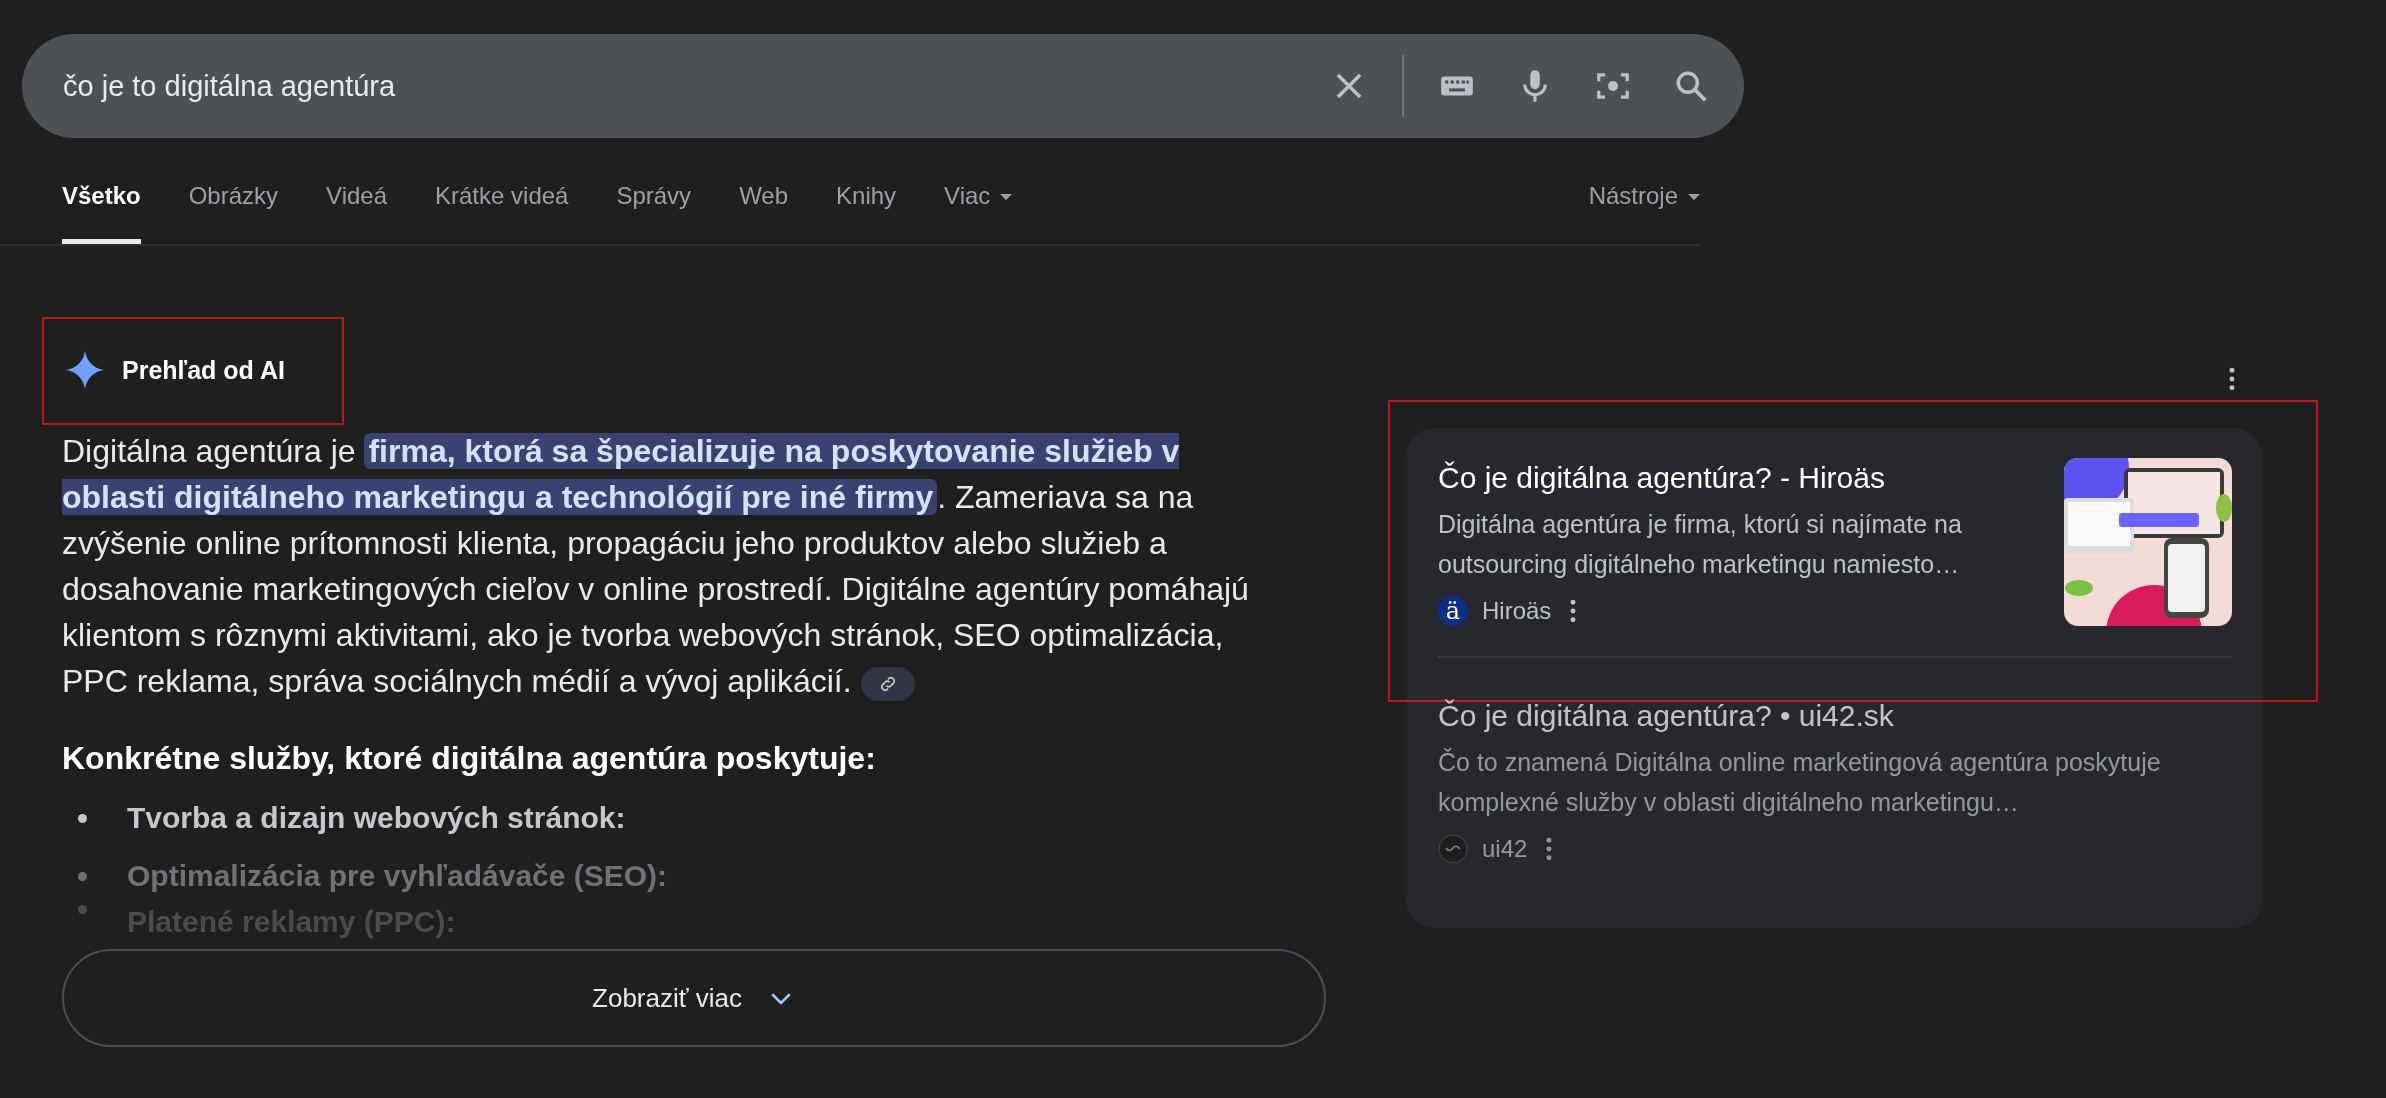 Image resolution: width=2386 pixels, height=1098 pixels. Describe the element at coordinates (978, 211) in the screenshot. I see `tab: Viac` at that location.